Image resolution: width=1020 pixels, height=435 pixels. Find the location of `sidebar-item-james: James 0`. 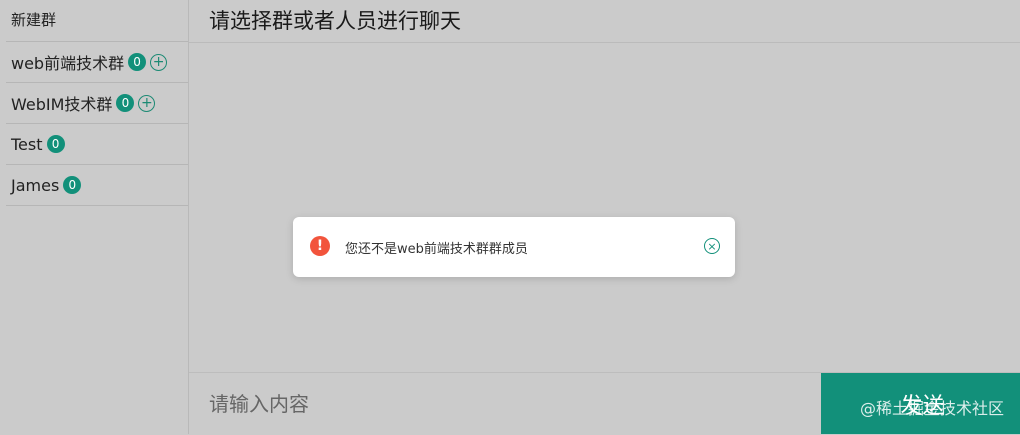

sidebar-item-james: James 0 is located at coordinates (97, 185).